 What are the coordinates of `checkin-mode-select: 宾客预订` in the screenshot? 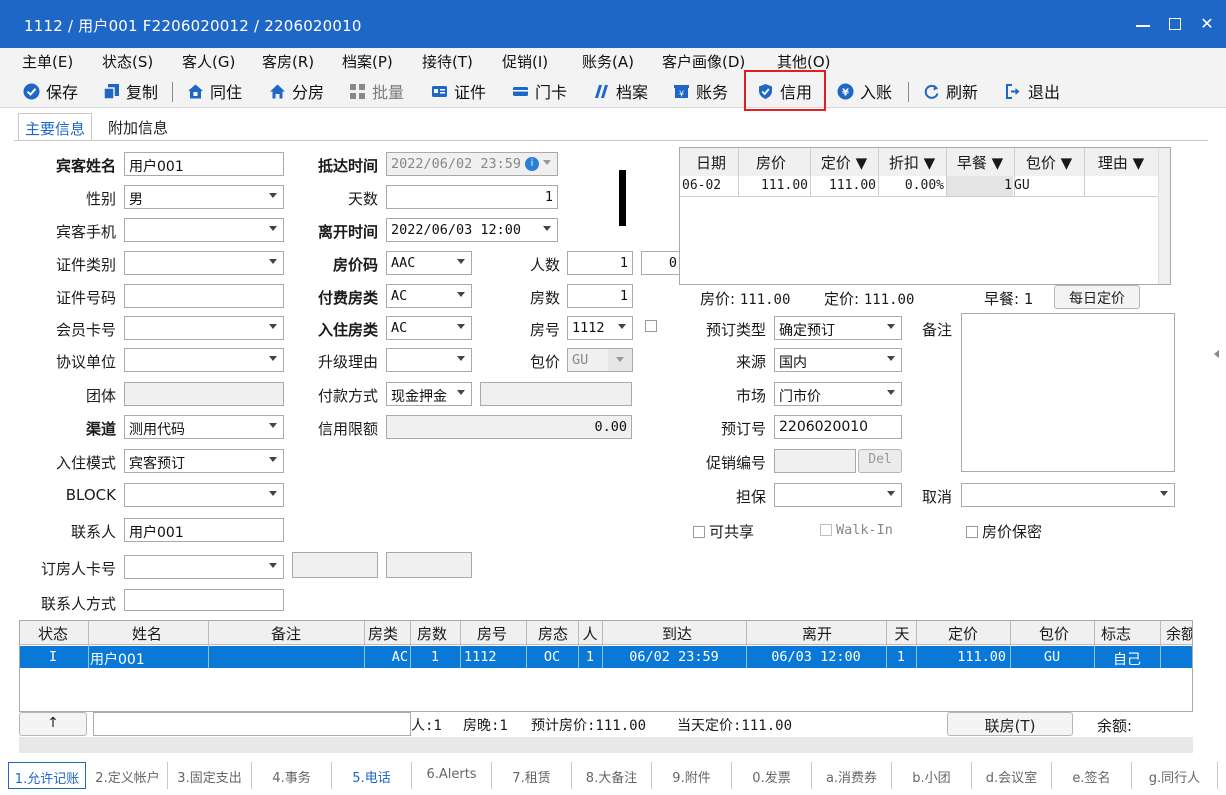 It's located at (204, 461).